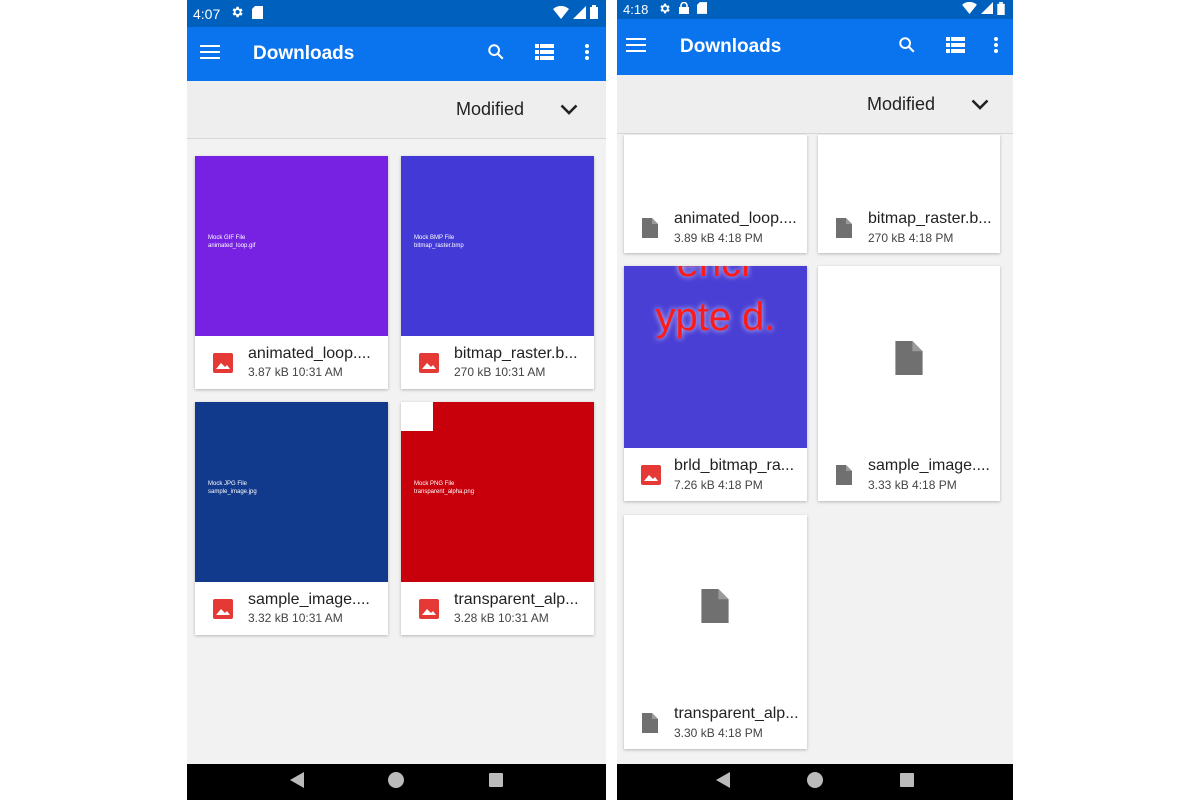 This screenshot has height=800, width=1200. What do you see at coordinates (434, 484) in the screenshot?
I see `mock-file-type: Mock PNG File` at bounding box center [434, 484].